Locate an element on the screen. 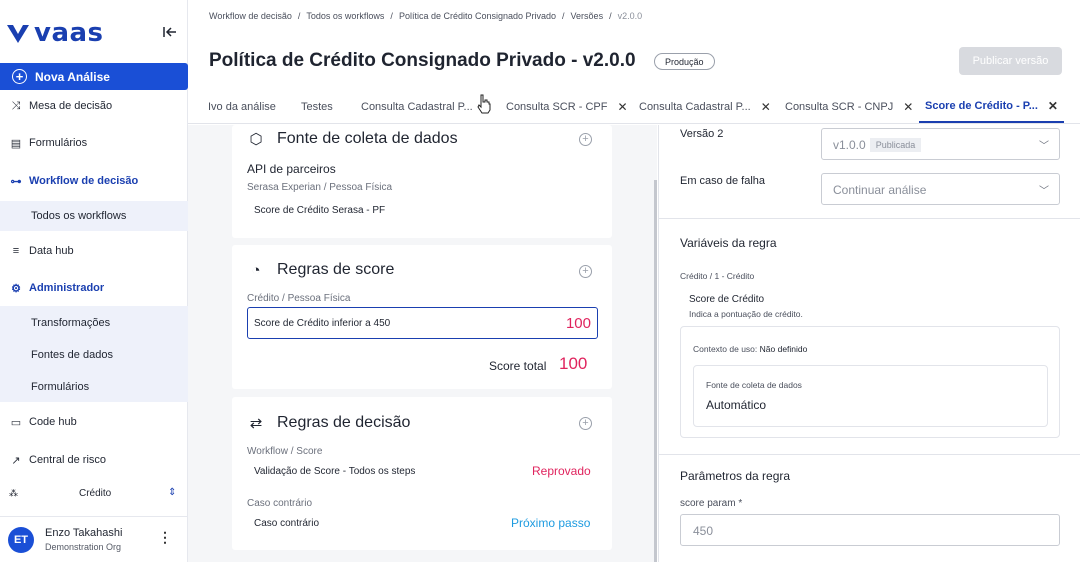  tab-testes: Testes is located at coordinates (317, 107).